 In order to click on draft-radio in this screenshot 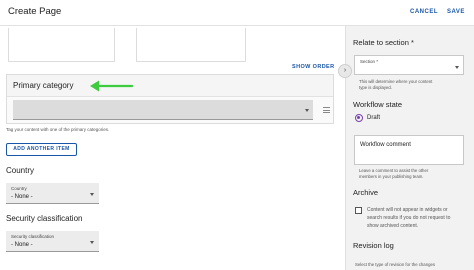, I will do `click(359, 118)`.